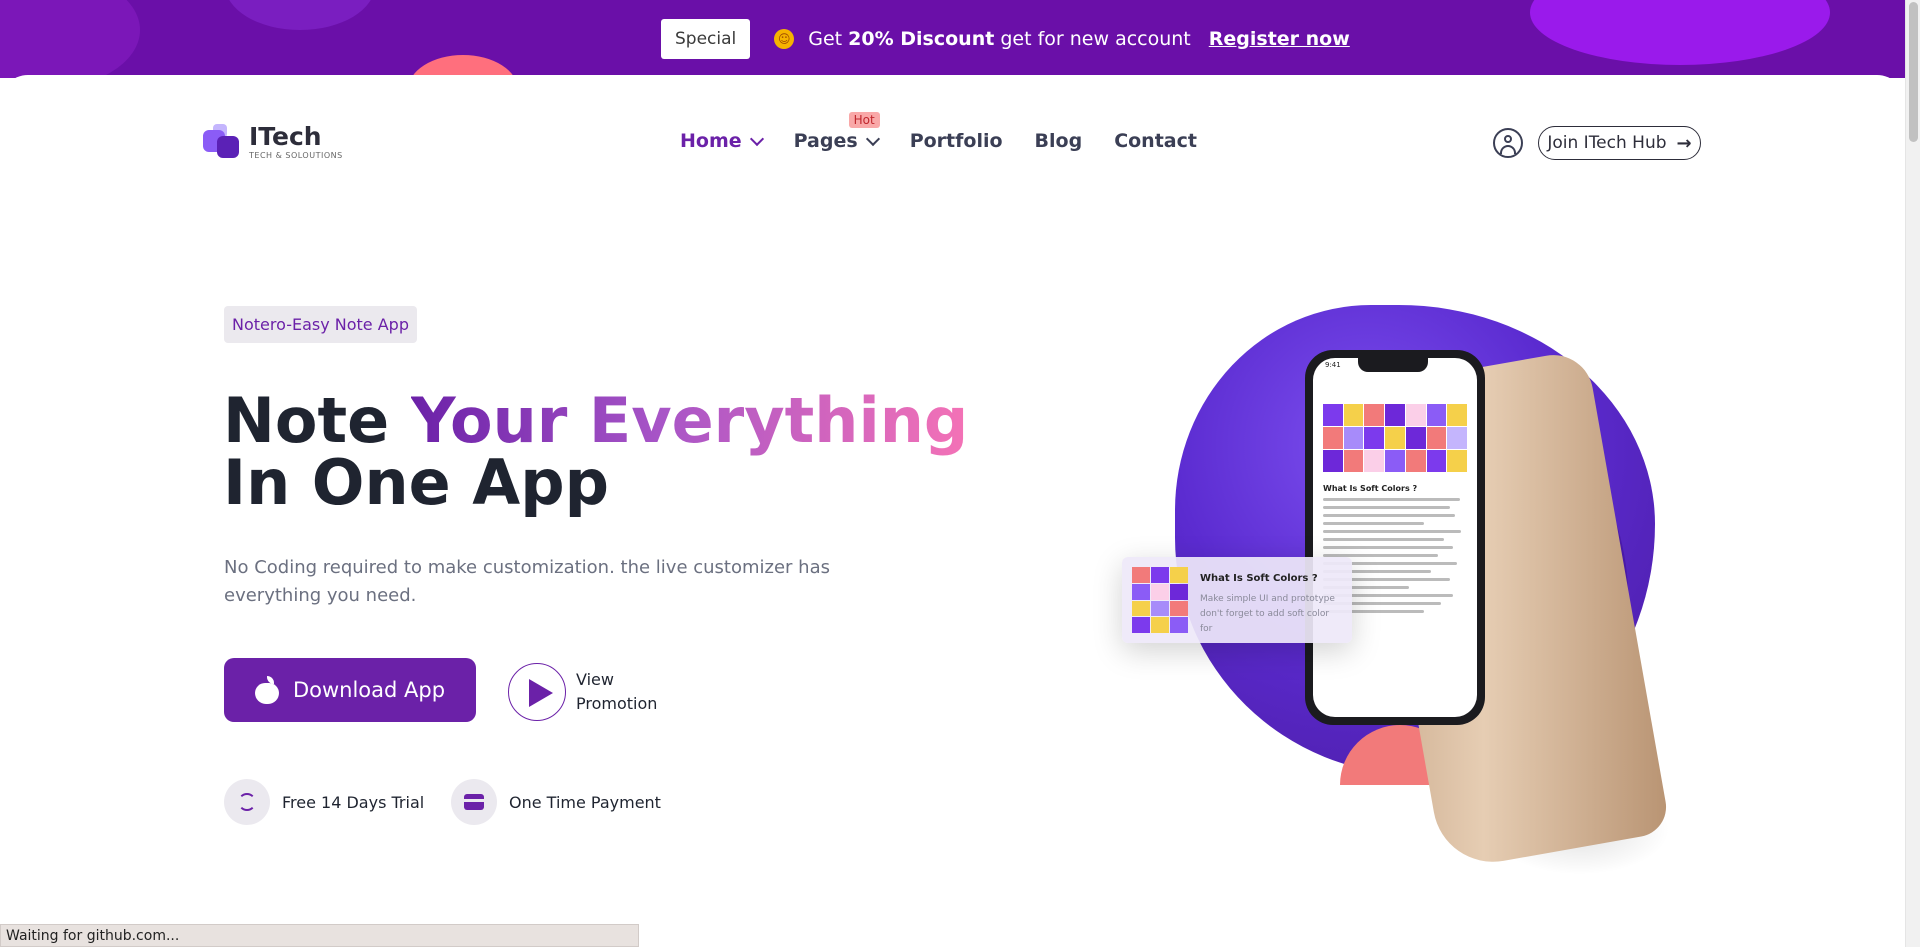 Image resolution: width=1920 pixels, height=947 pixels. I want to click on nav-portfolio: Portfolio, so click(956, 141).